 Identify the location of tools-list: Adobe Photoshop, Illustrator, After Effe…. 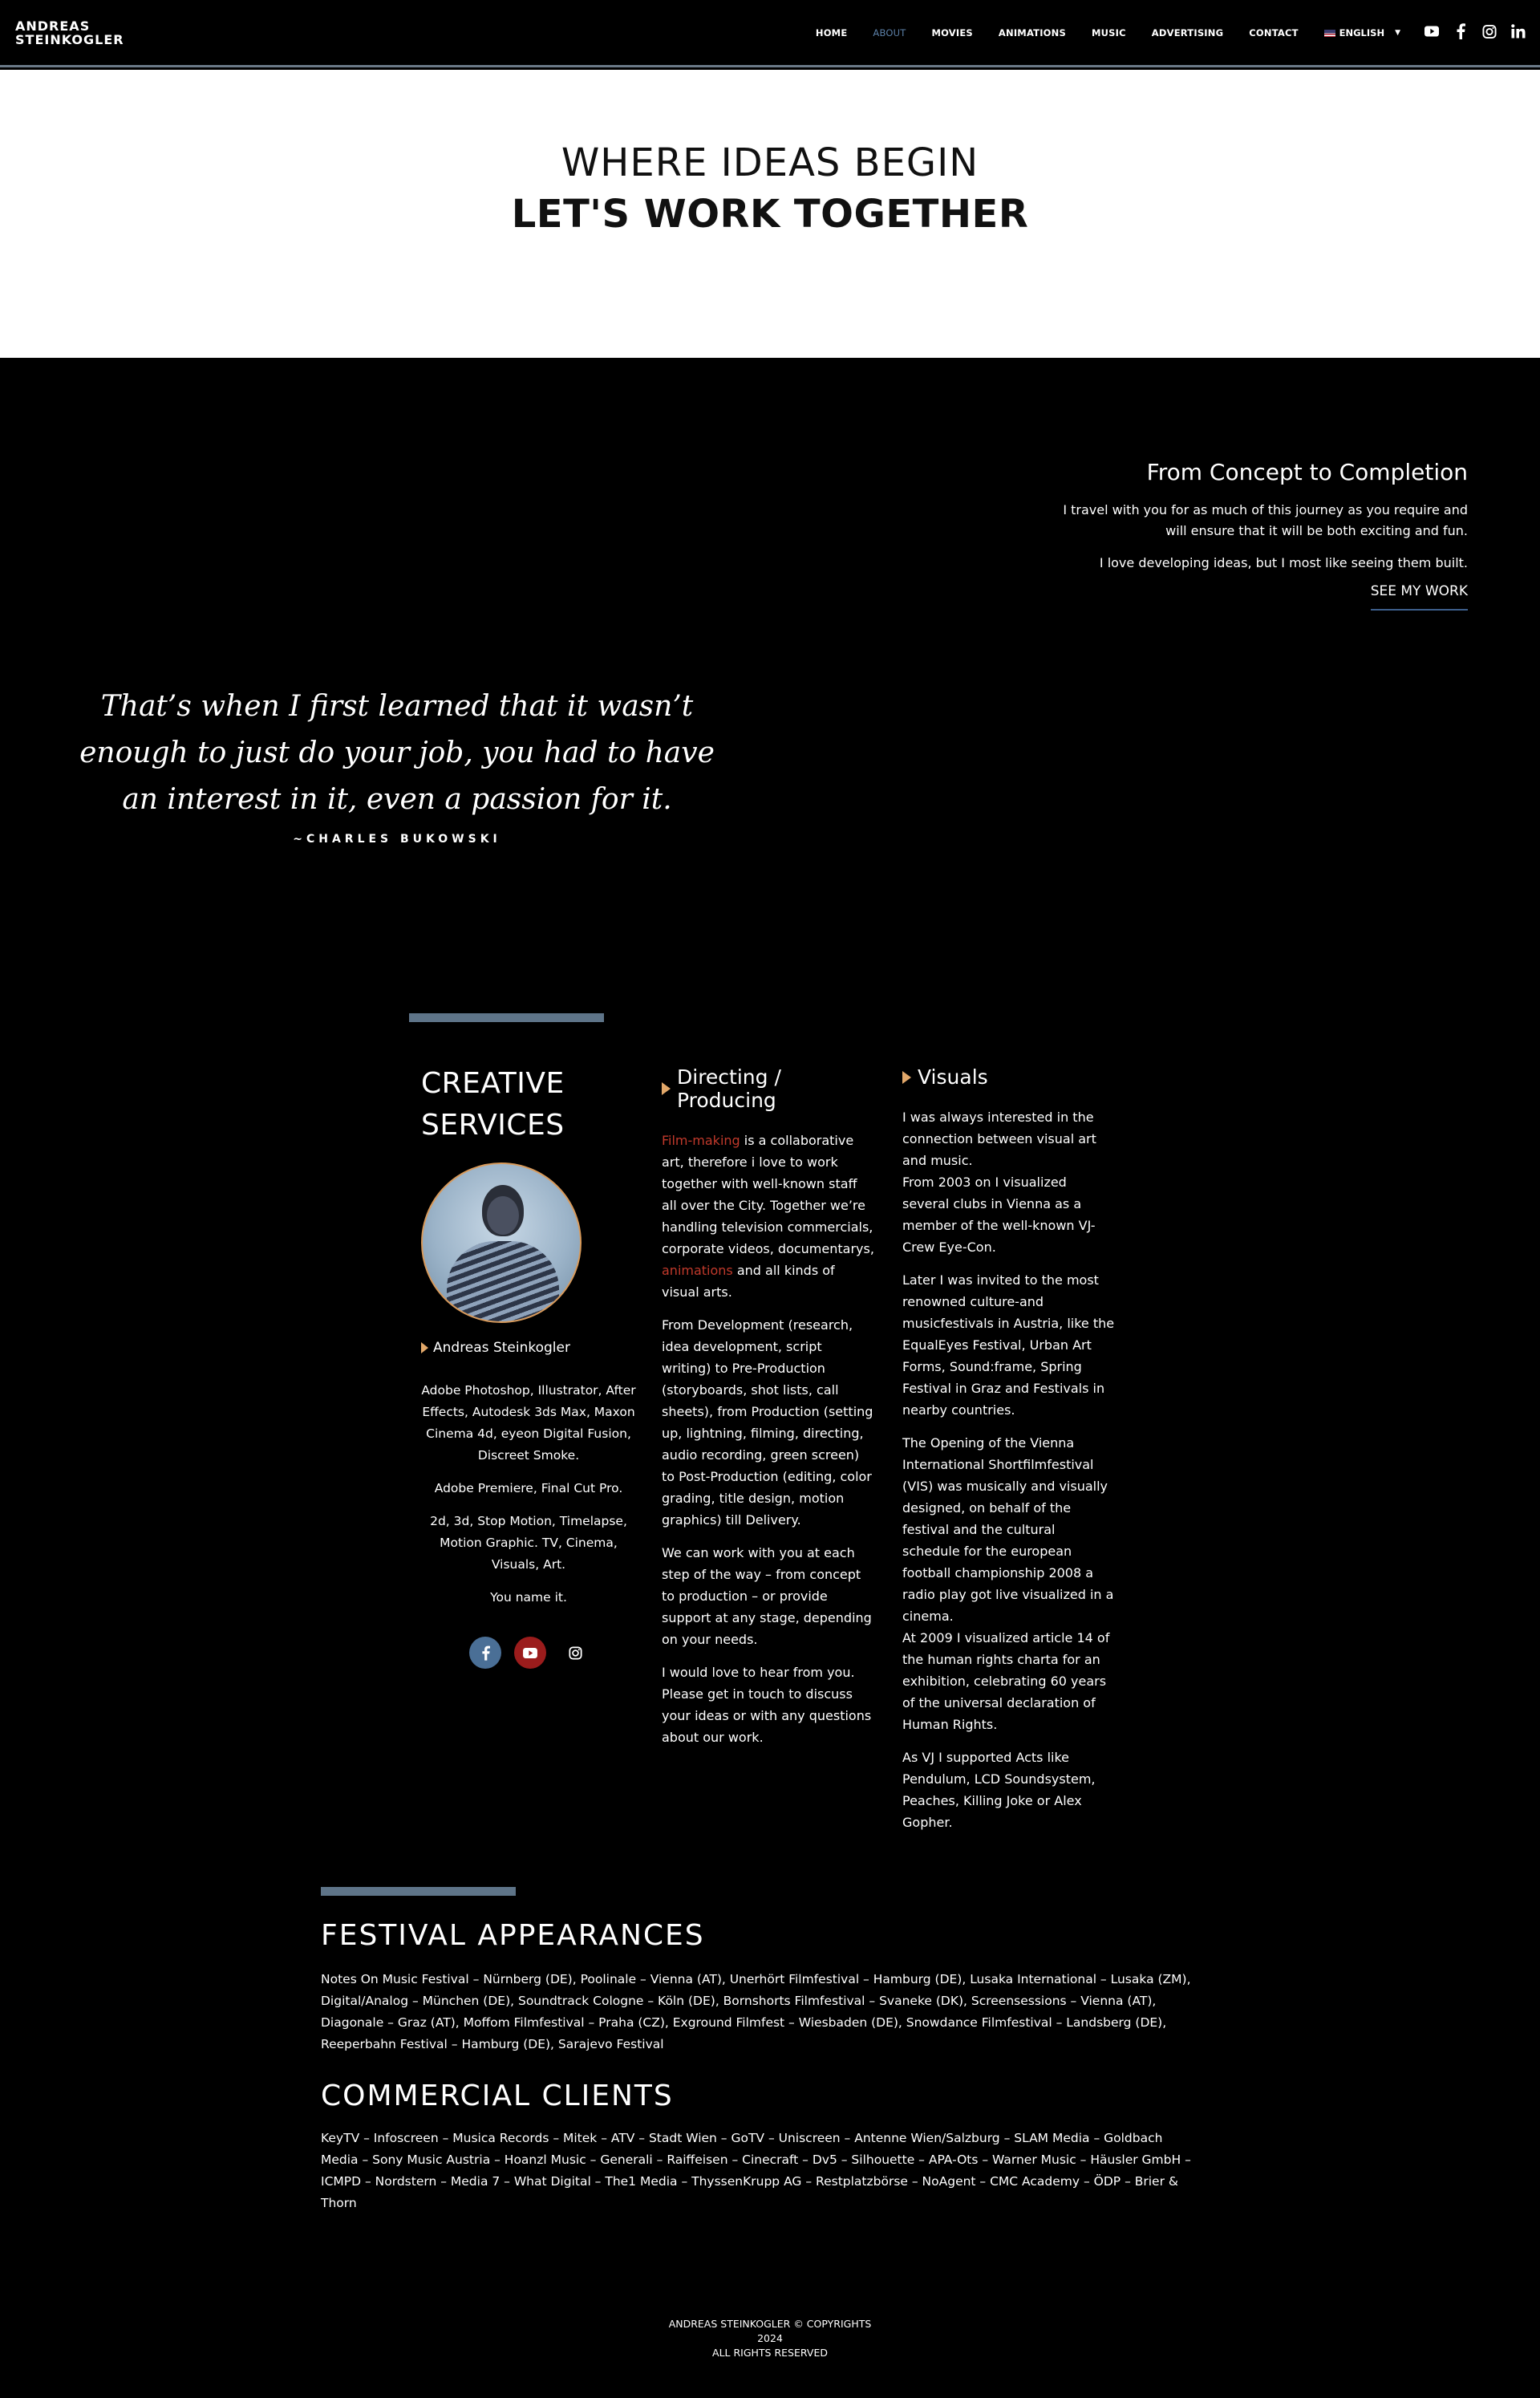
(528, 1500).